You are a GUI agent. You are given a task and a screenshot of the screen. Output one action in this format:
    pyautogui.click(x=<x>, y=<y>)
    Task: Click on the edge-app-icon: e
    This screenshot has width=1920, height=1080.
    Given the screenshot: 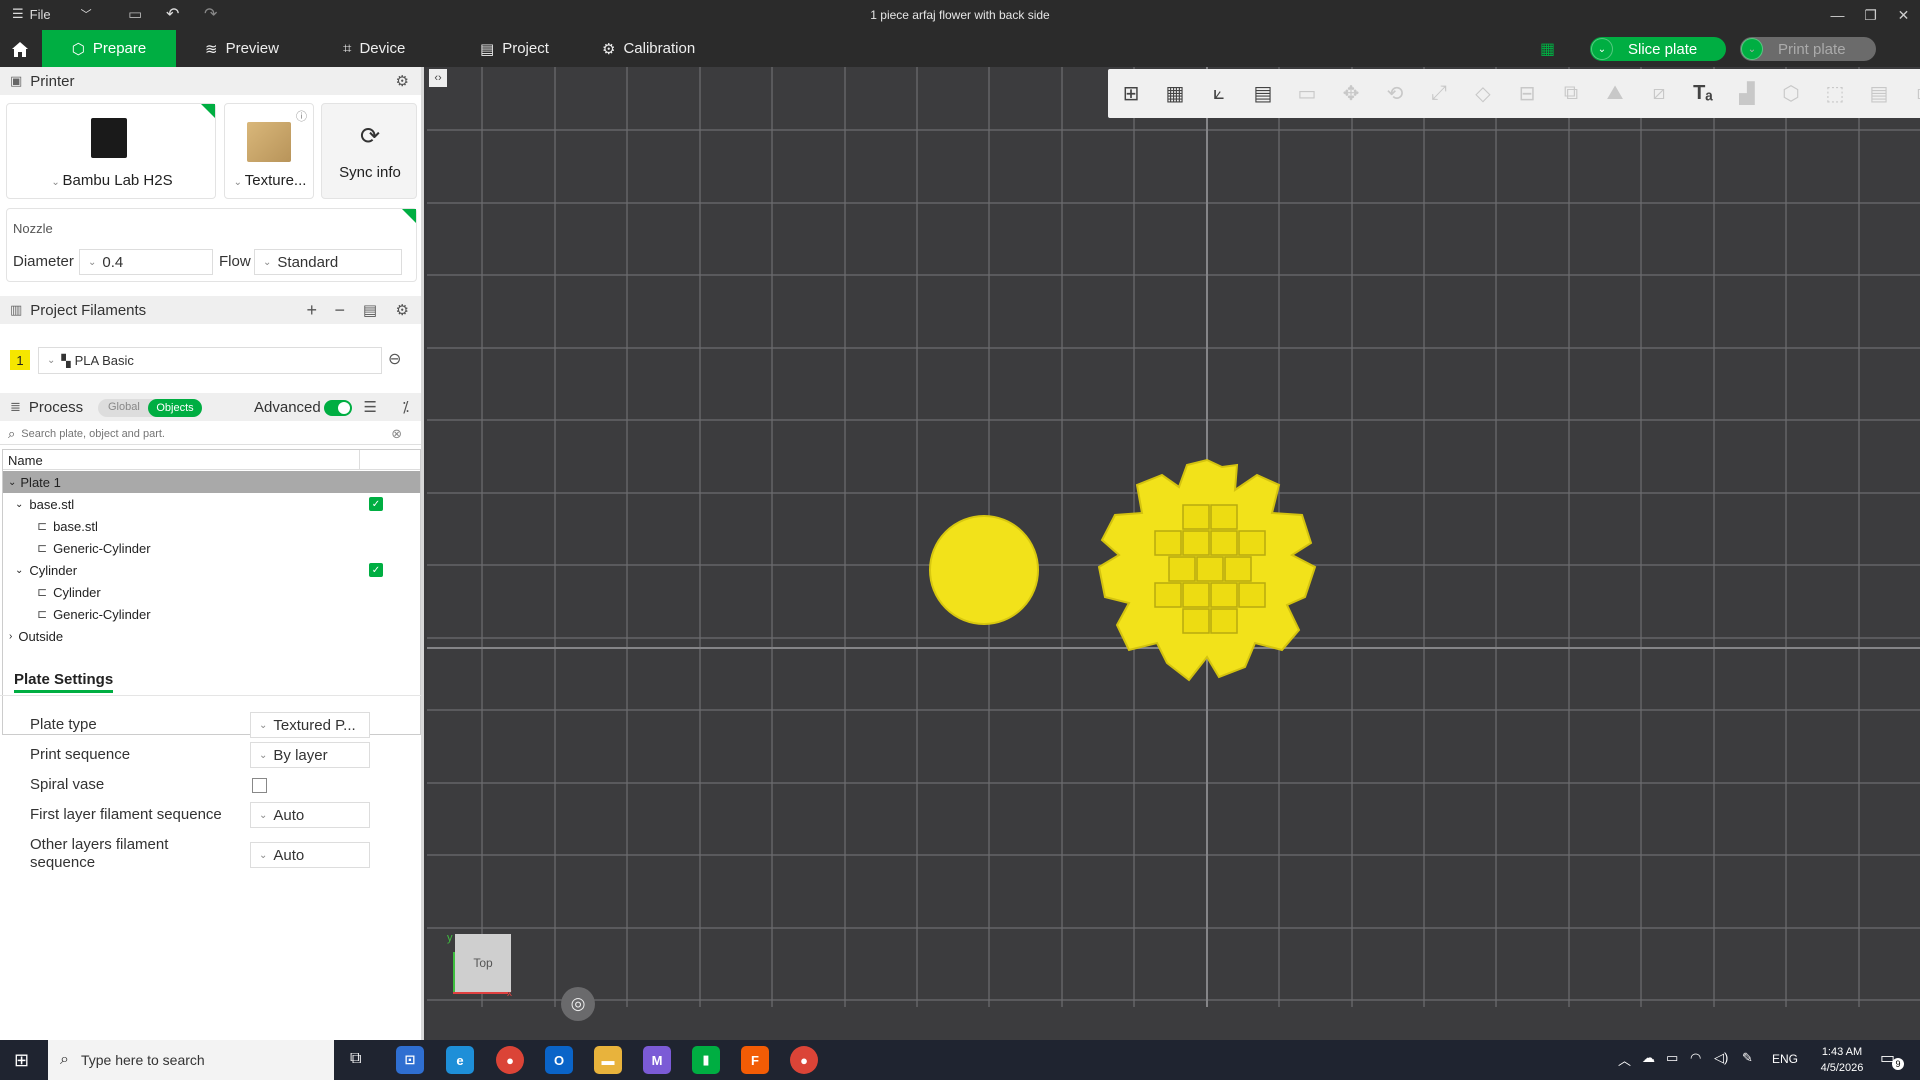 What is the action you would take?
    pyautogui.click(x=460, y=1060)
    